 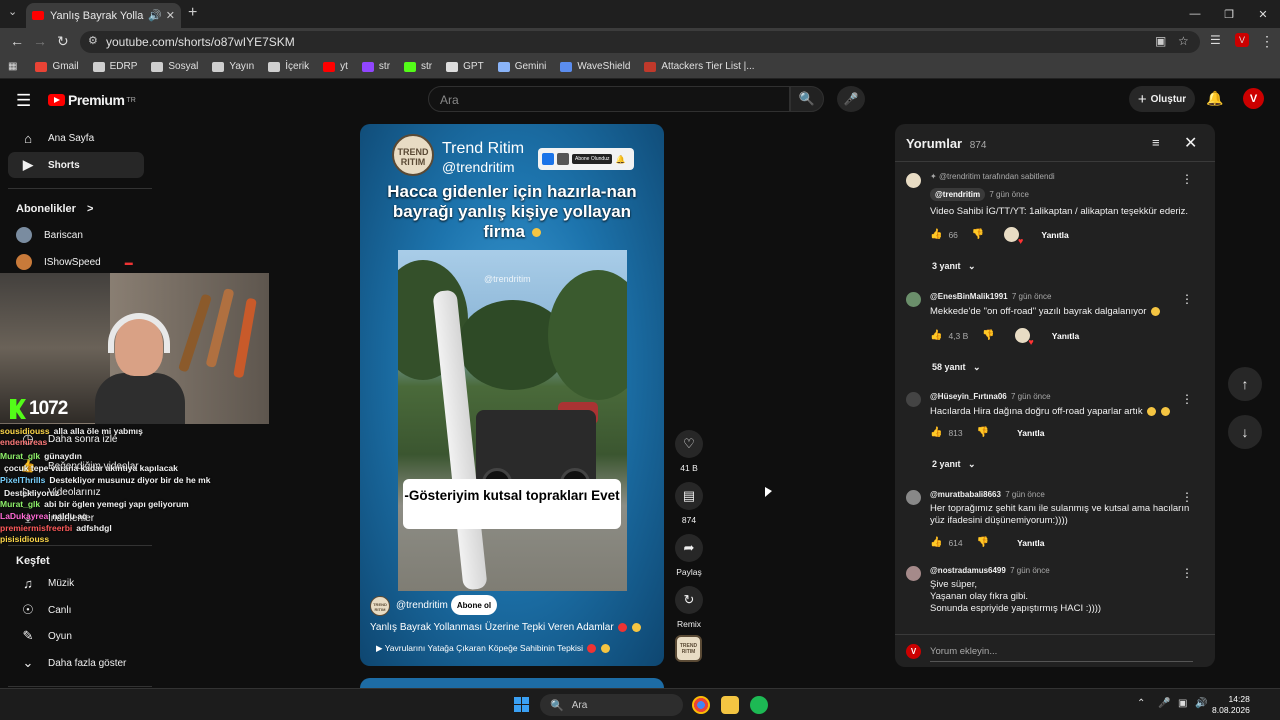 What do you see at coordinates (76, 235) in the screenshot?
I see `sidebar-sub-bariscan: Bariscan` at bounding box center [76, 235].